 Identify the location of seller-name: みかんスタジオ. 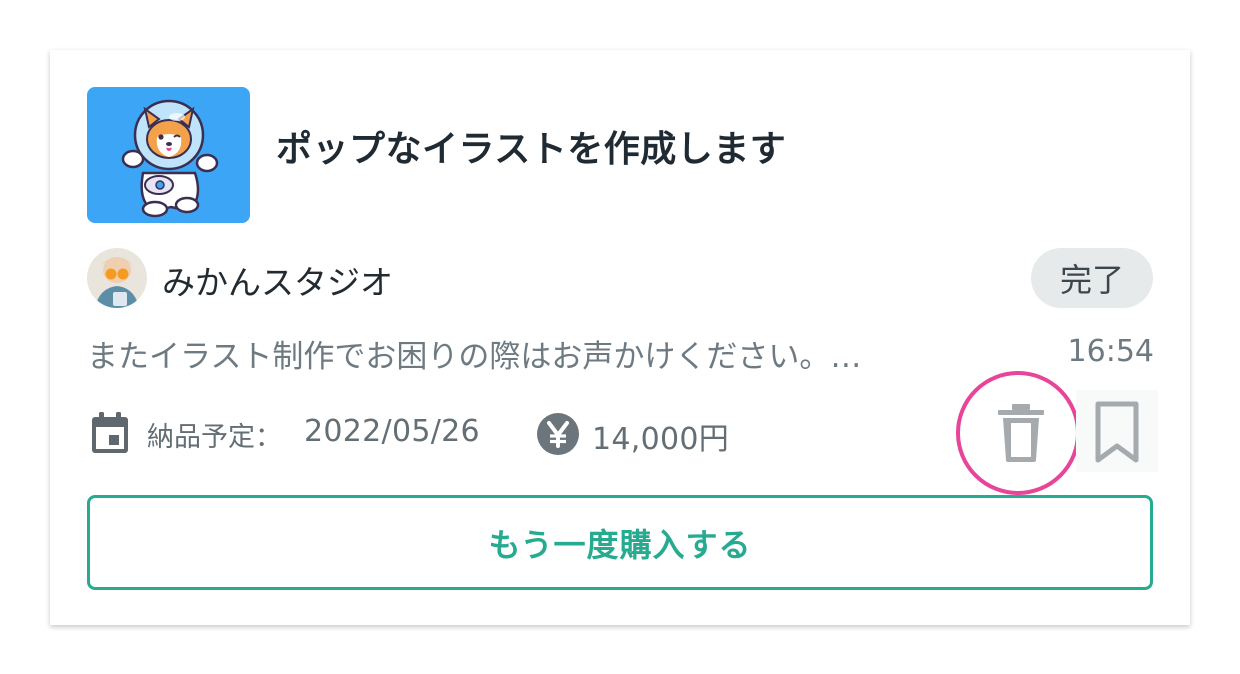
(277, 280).